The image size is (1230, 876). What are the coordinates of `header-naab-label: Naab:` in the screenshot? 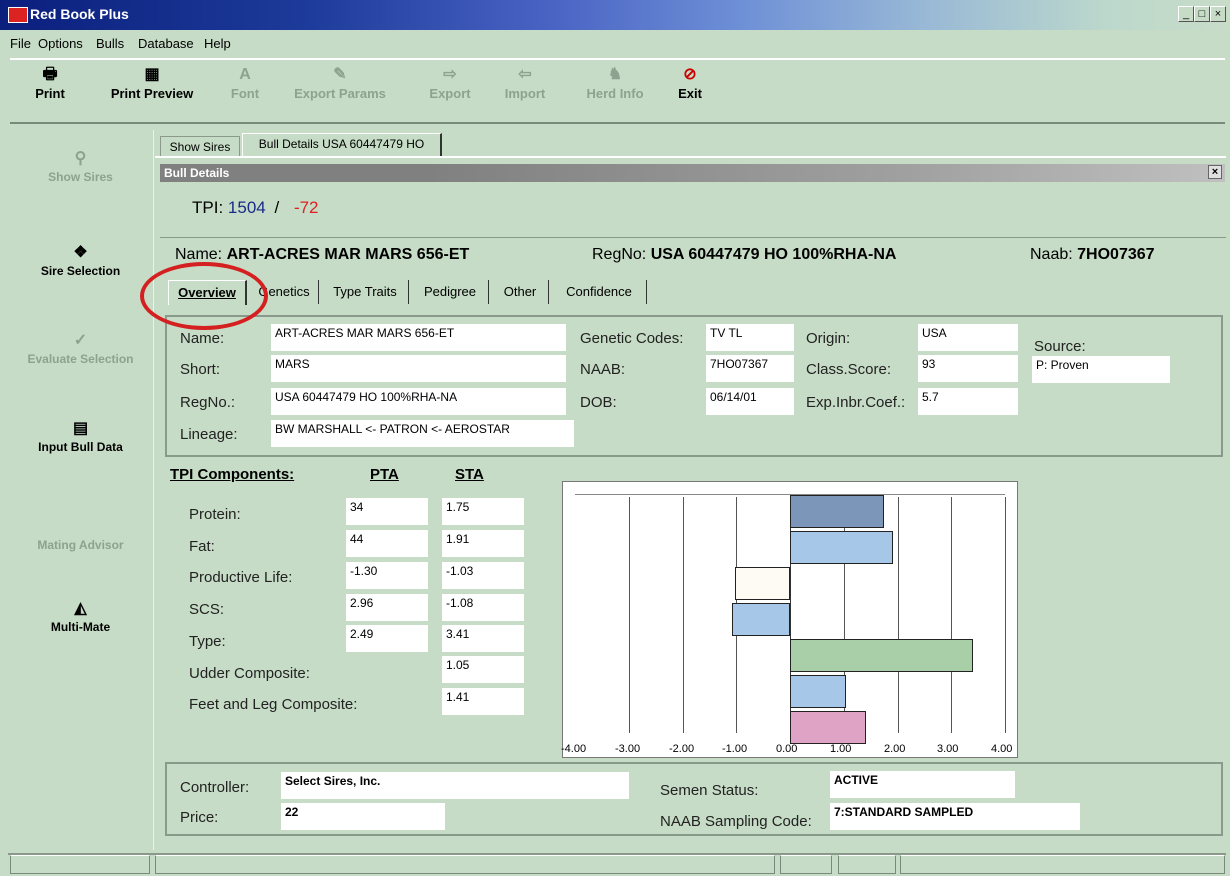 It's located at (1051, 254).